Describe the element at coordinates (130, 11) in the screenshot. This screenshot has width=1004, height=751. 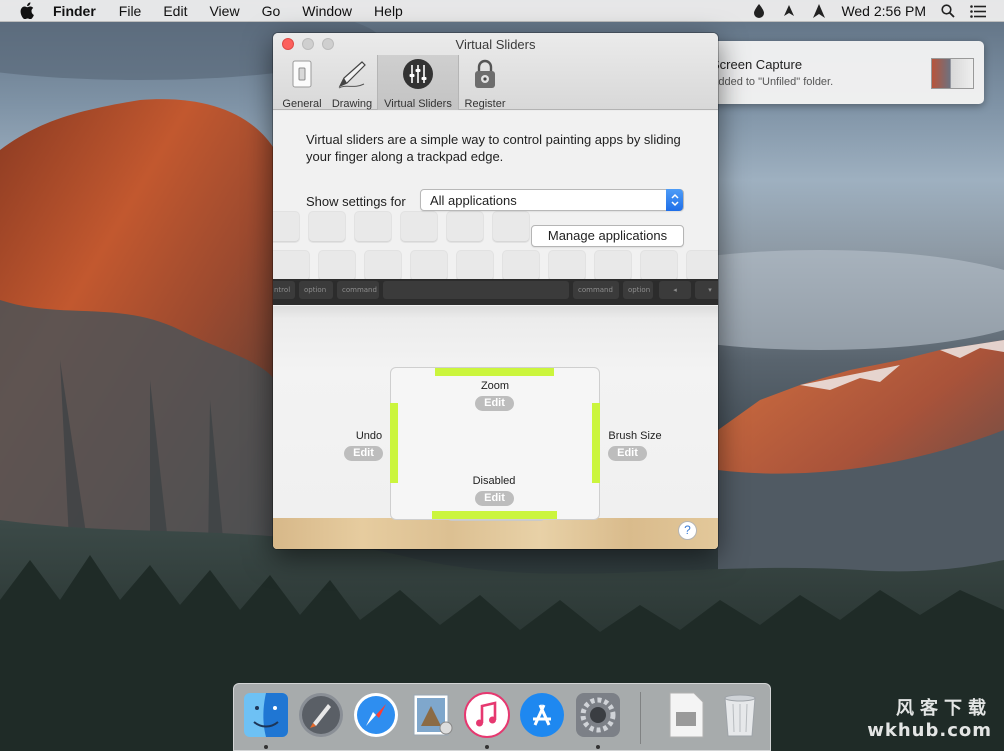
I see `menu-file: File` at that location.